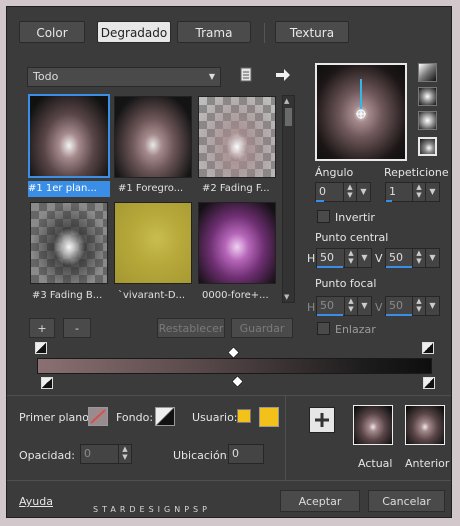  What do you see at coordinates (52, 32) in the screenshot?
I see `tab-color: Color` at bounding box center [52, 32].